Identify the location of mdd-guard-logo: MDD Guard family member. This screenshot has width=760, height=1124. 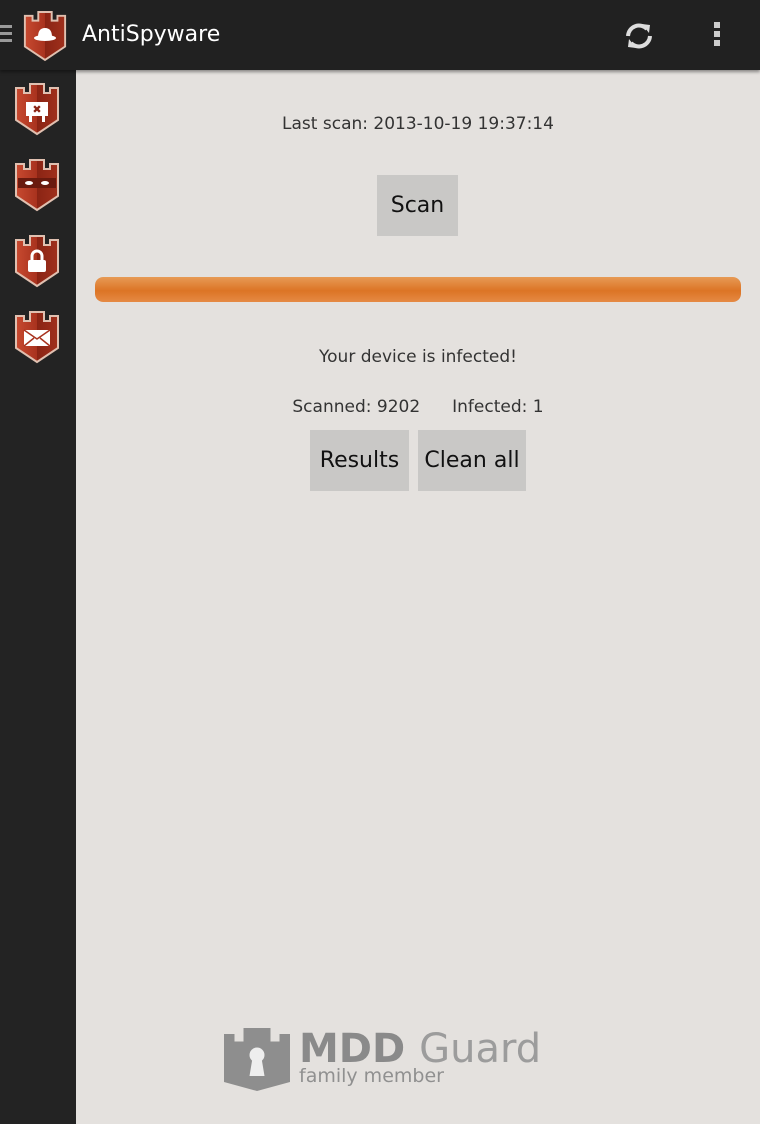
(381, 1058).